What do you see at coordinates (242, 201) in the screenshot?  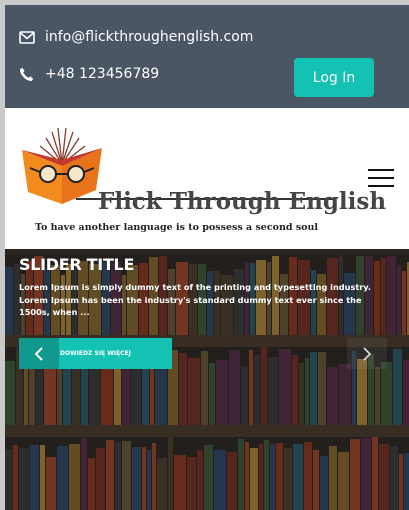 I see `brand-name: Flick Through English` at bounding box center [242, 201].